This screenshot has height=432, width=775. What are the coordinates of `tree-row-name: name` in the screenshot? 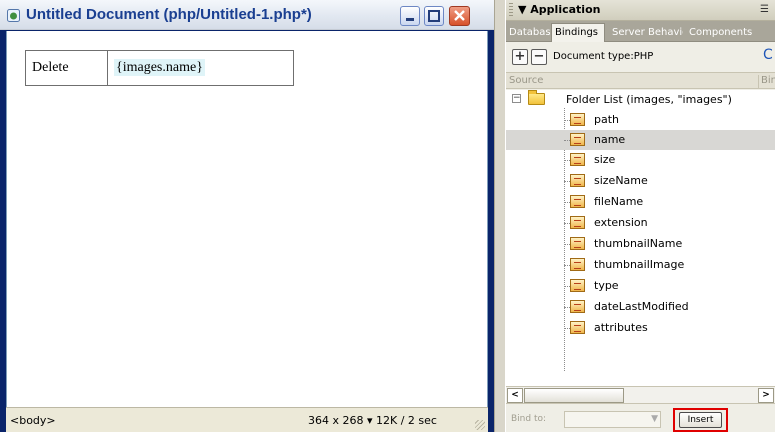 It's located at (640, 140).